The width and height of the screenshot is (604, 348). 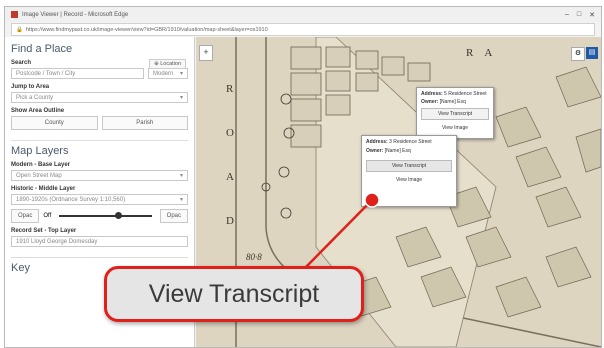 I want to click on corner-road-label: R A, so click(x=479, y=53).